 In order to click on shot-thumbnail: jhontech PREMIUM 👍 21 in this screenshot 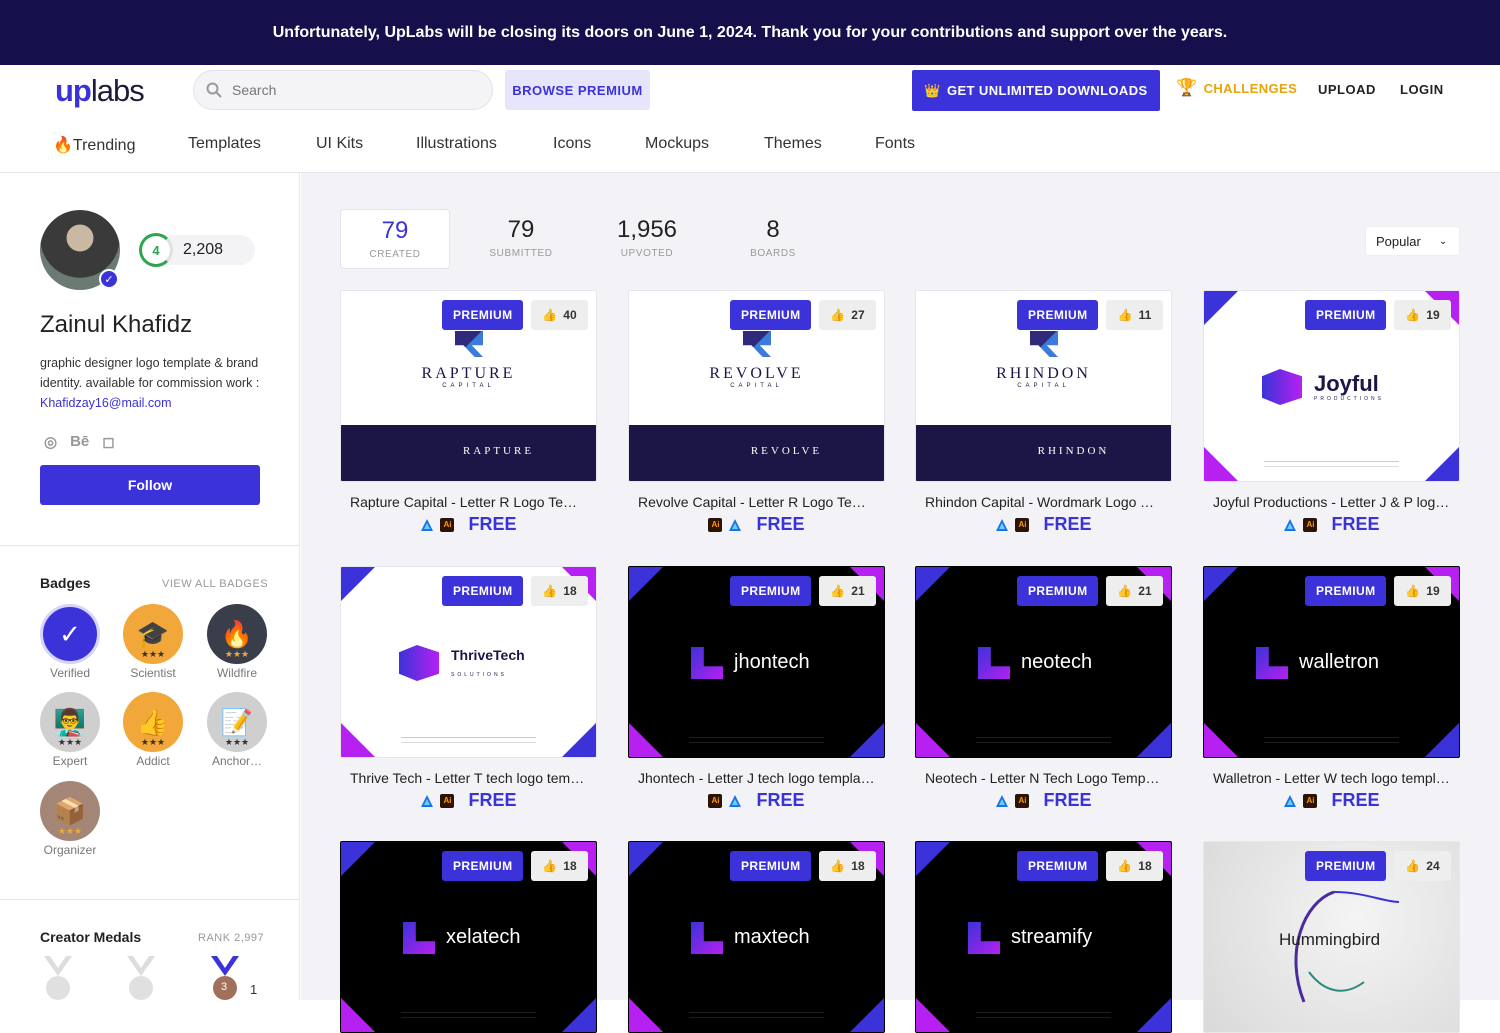, I will do `click(756, 662)`.